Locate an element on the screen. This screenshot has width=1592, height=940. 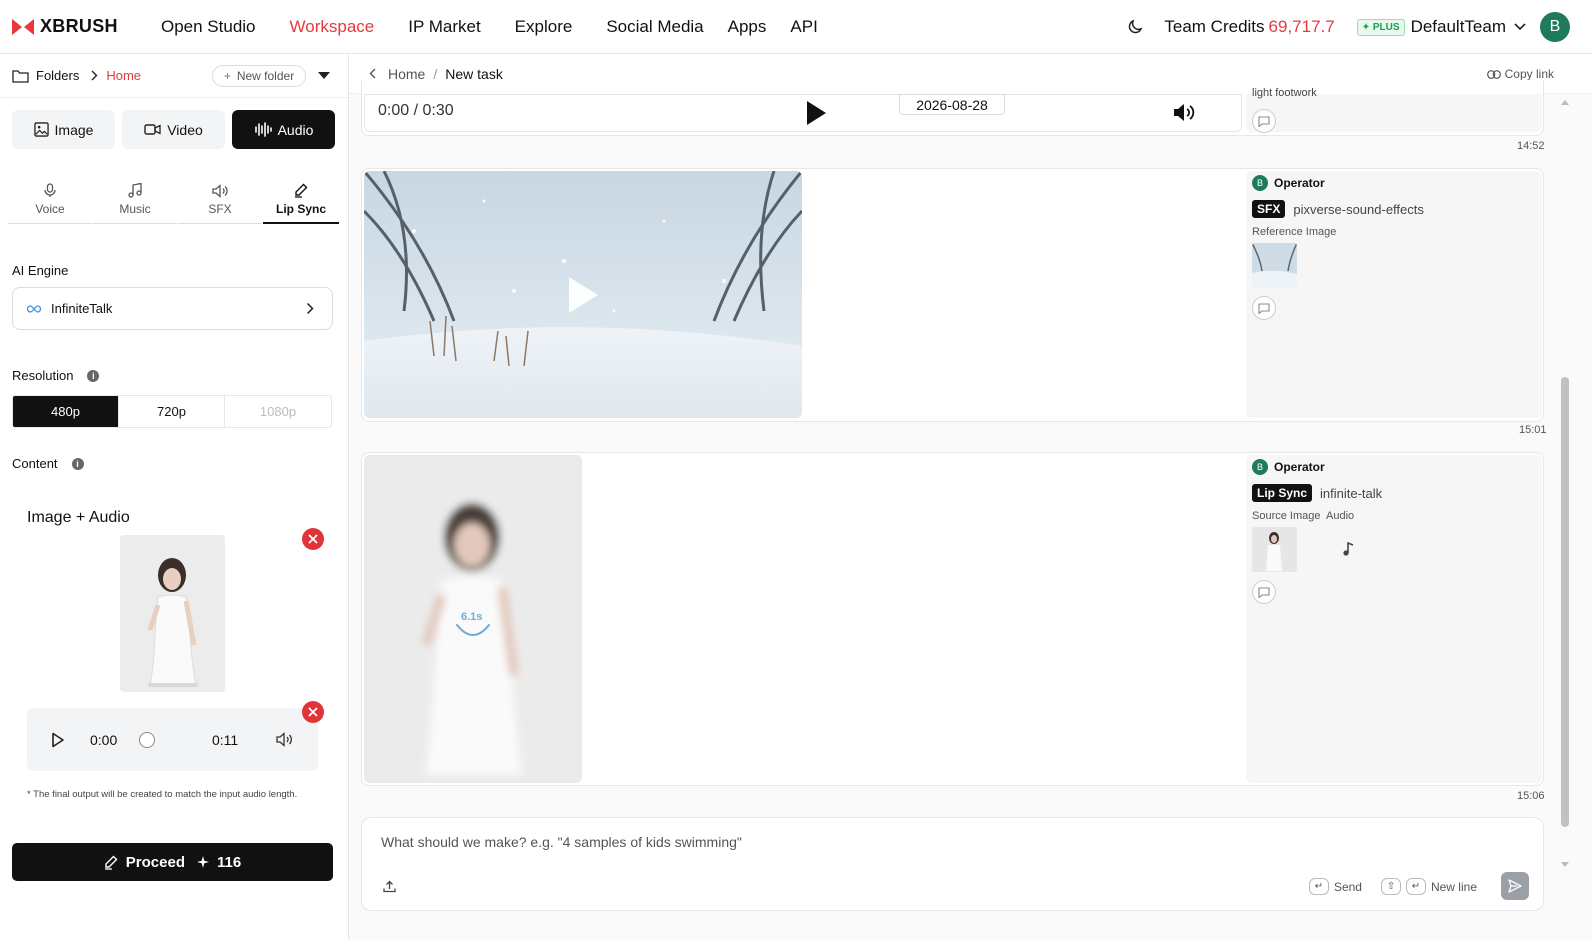
operator-avatar: B is located at coordinates (1260, 467).